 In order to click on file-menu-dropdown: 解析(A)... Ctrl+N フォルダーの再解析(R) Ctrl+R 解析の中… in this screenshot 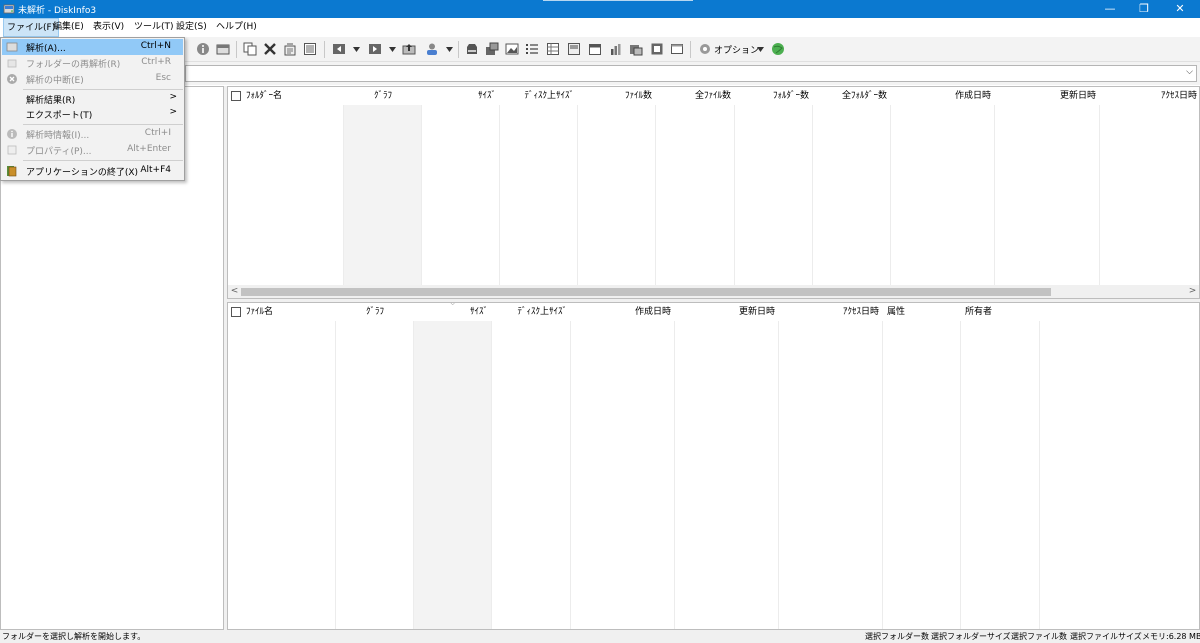, I will do `click(92, 109)`.